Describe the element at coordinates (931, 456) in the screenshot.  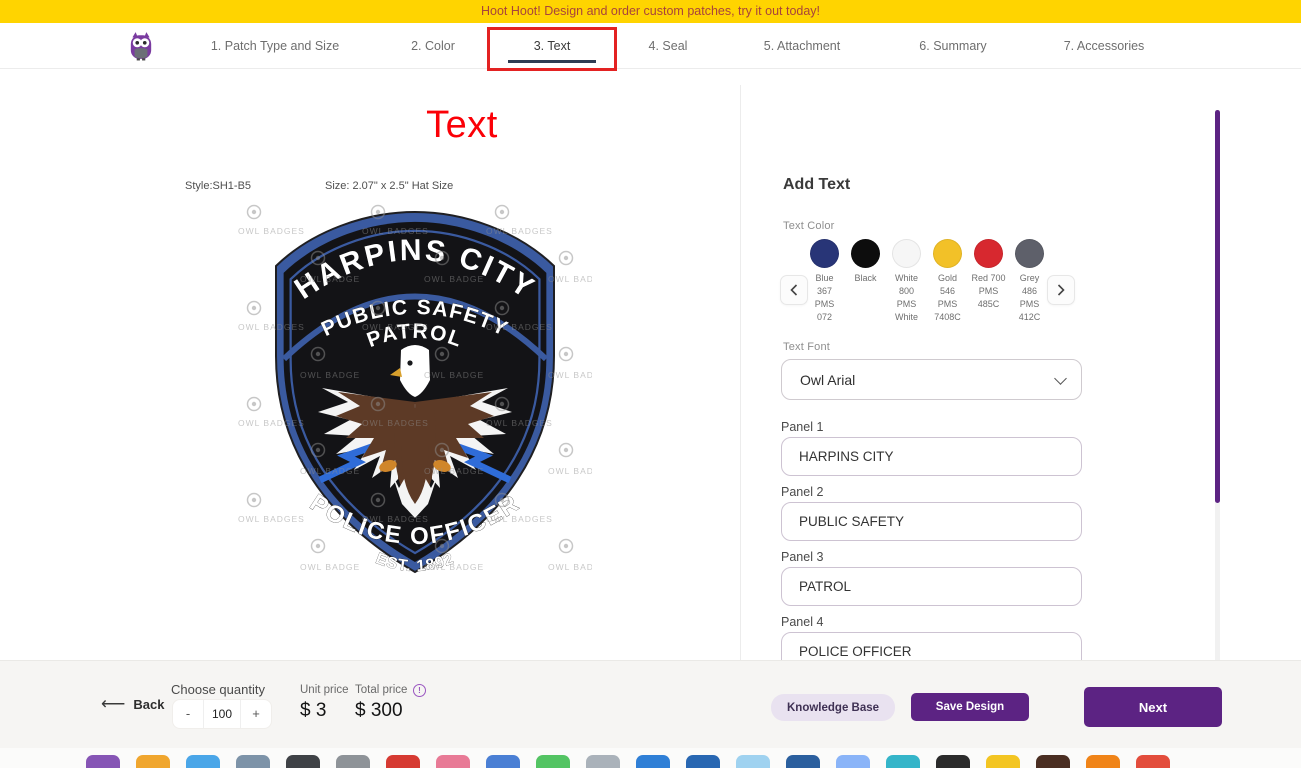
I see `panel1-input` at that location.